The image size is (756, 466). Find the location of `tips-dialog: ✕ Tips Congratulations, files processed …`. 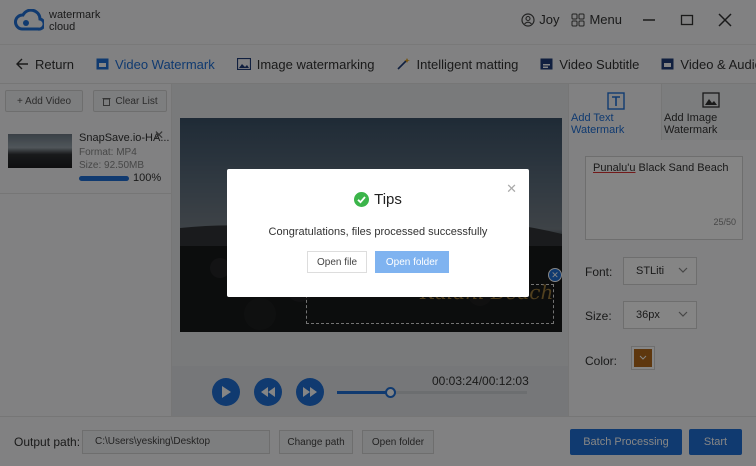

tips-dialog: ✕ Tips Congratulations, files processed … is located at coordinates (378, 233).